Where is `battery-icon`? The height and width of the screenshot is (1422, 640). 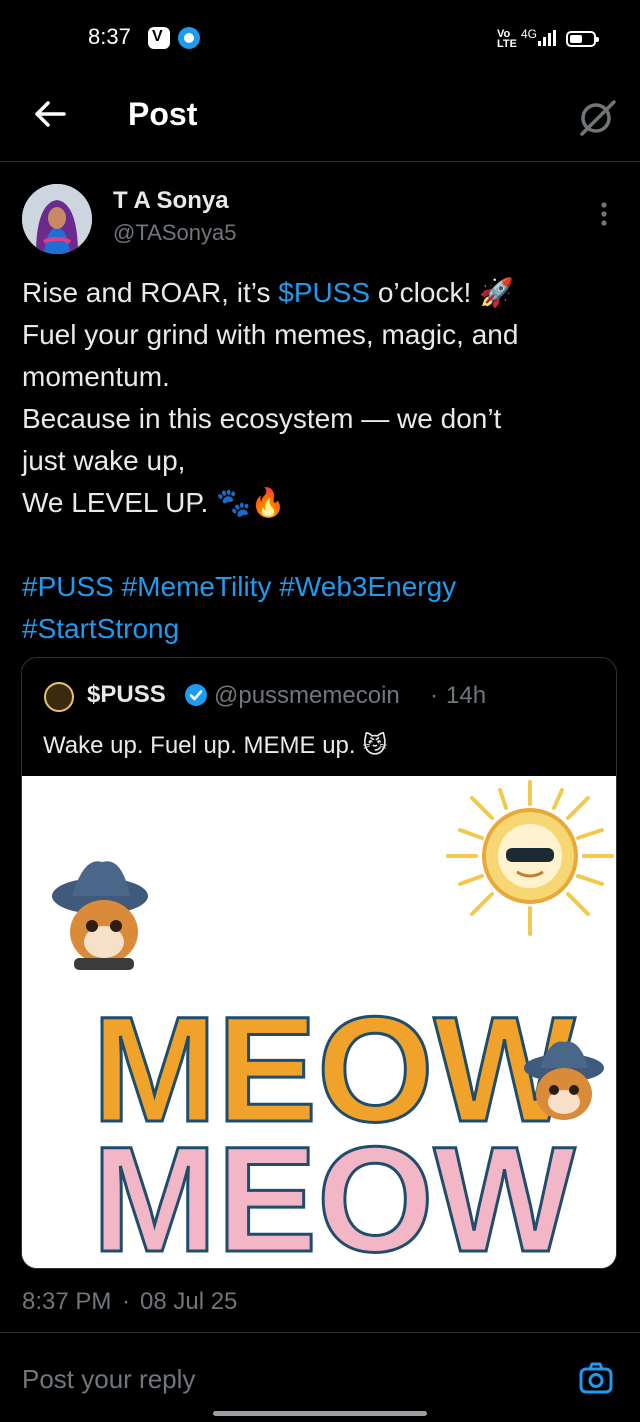
battery-icon is located at coordinates (582, 39).